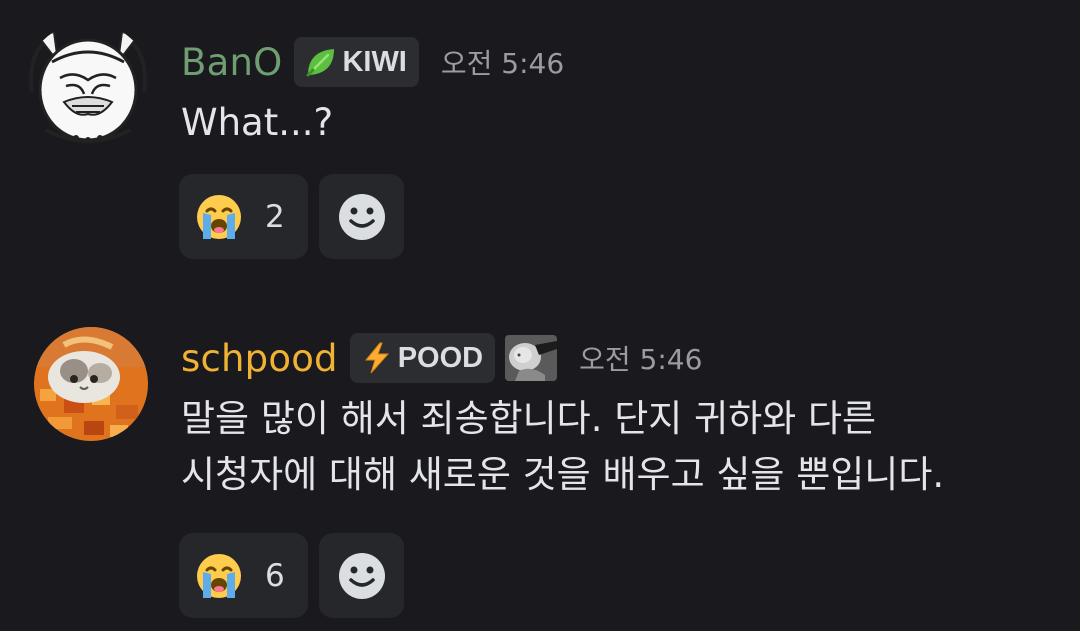 This screenshot has width=1080, height=631. Describe the element at coordinates (321, 62) in the screenshot. I see `leaf-icon` at that location.